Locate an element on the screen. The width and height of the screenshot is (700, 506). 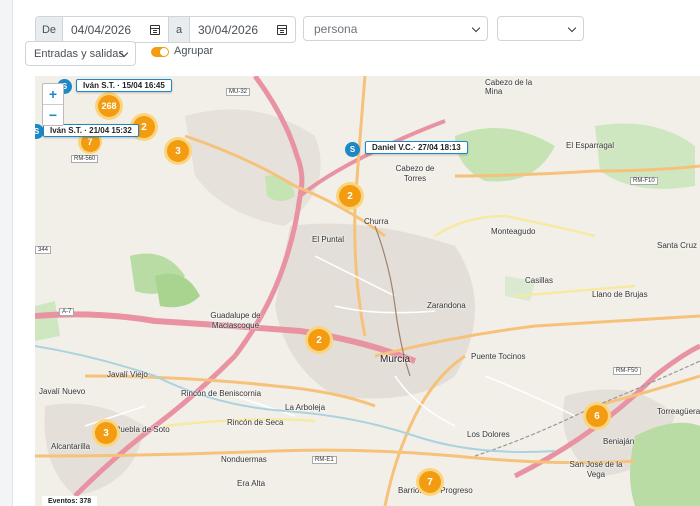
place-label: Rincón de Beniscornia is located at coordinates (221, 393).